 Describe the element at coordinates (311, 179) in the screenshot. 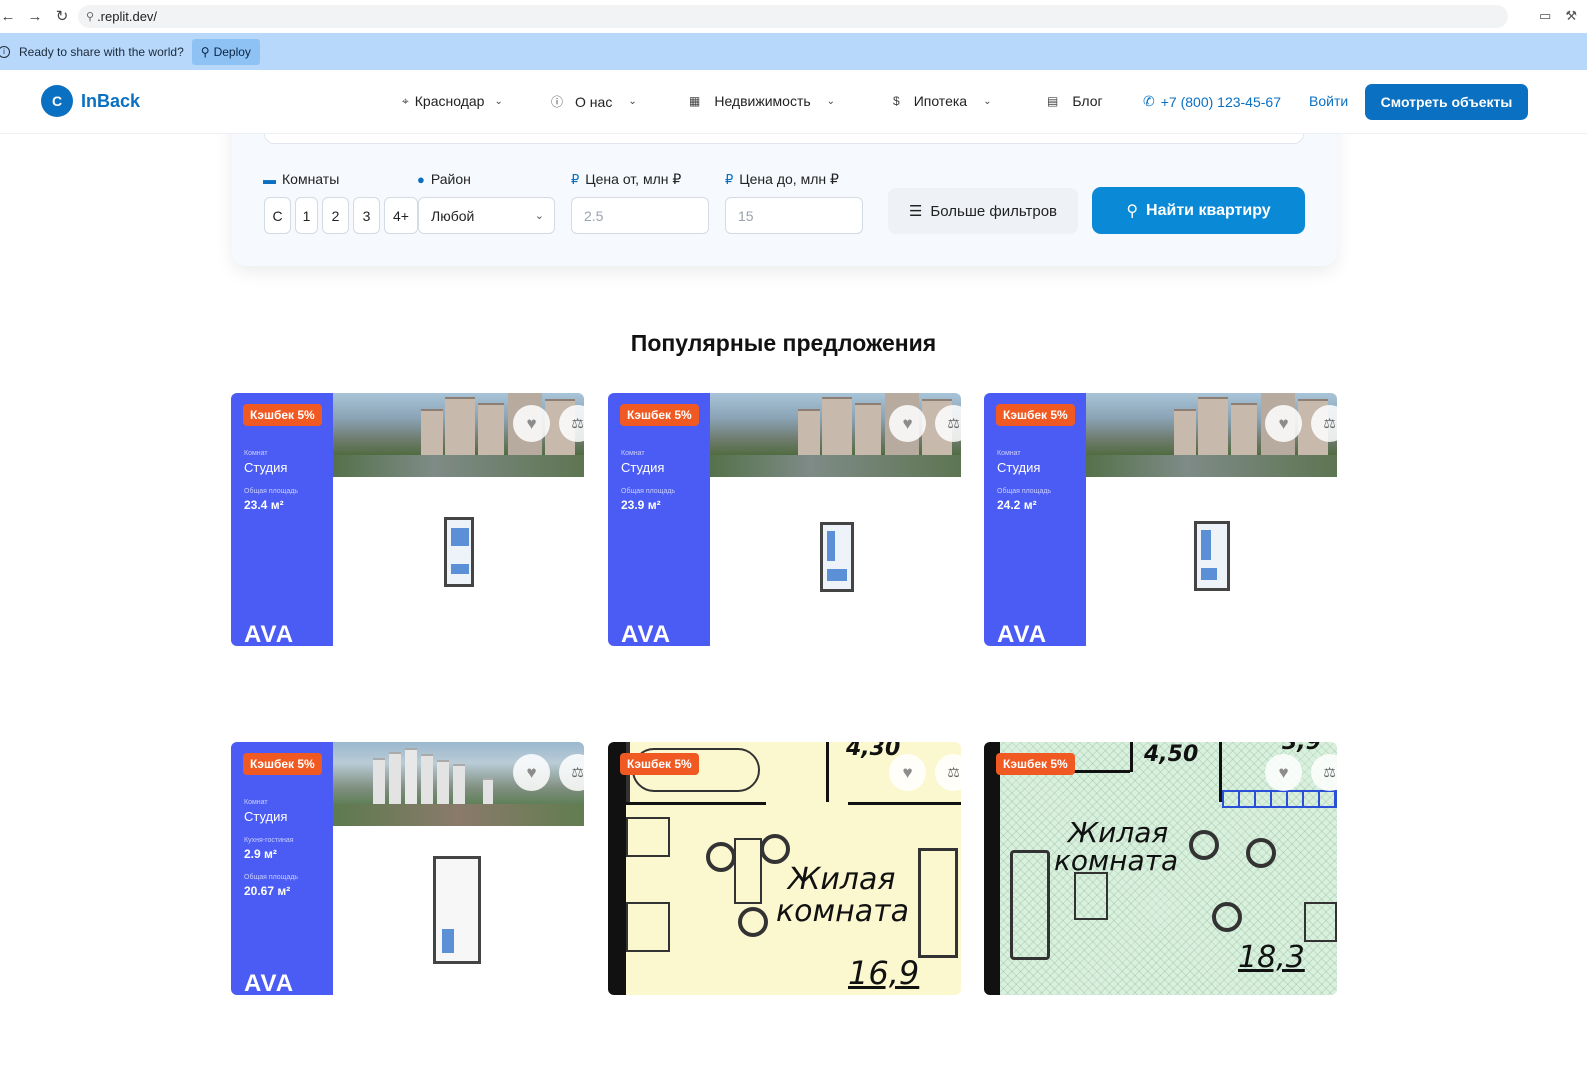

I see `rooms-label-text: Комнаты` at that location.